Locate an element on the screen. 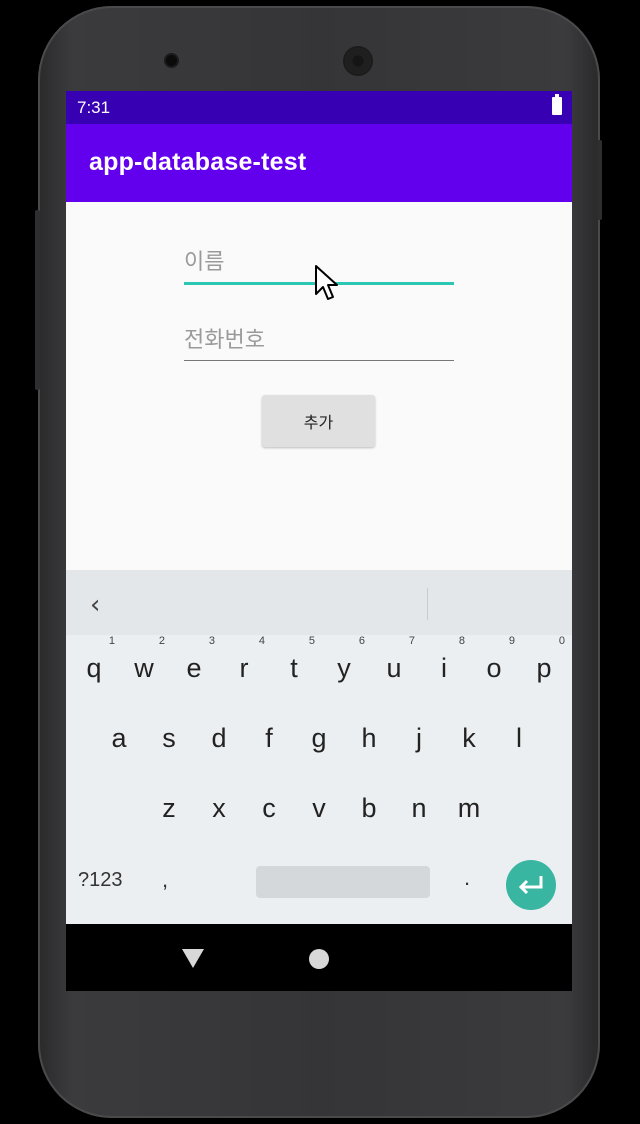 The height and width of the screenshot is (1124, 640). key-label: d is located at coordinates (219, 738).